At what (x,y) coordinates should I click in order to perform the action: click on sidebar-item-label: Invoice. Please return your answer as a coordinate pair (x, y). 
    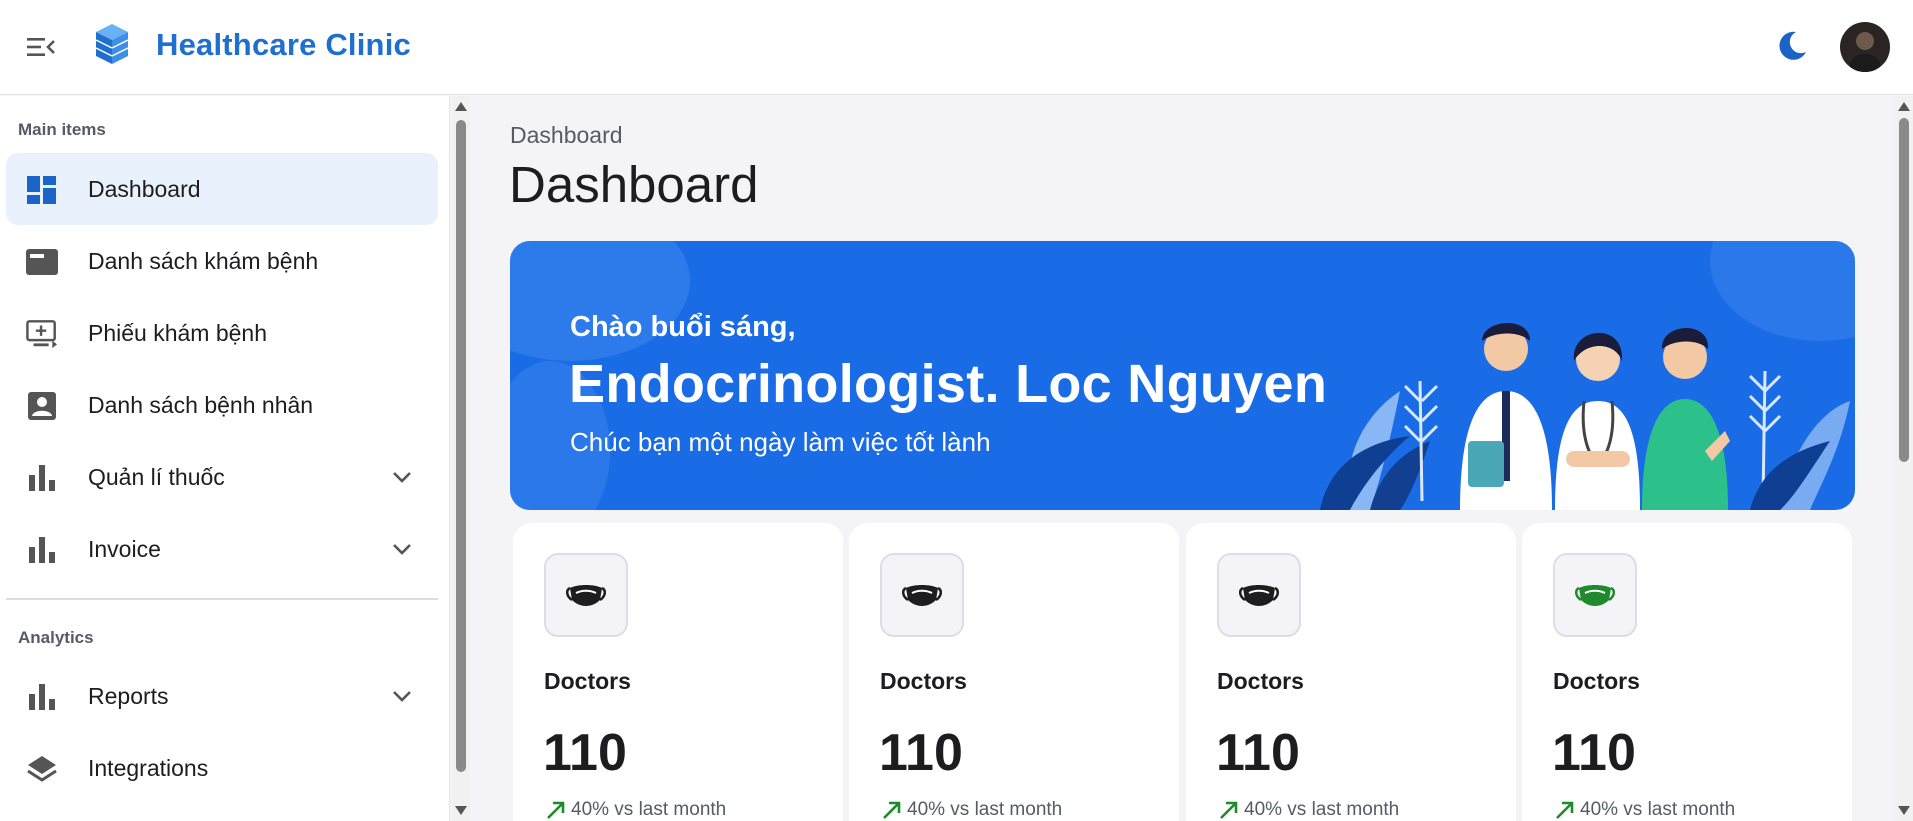
    Looking at the image, I should click on (124, 549).